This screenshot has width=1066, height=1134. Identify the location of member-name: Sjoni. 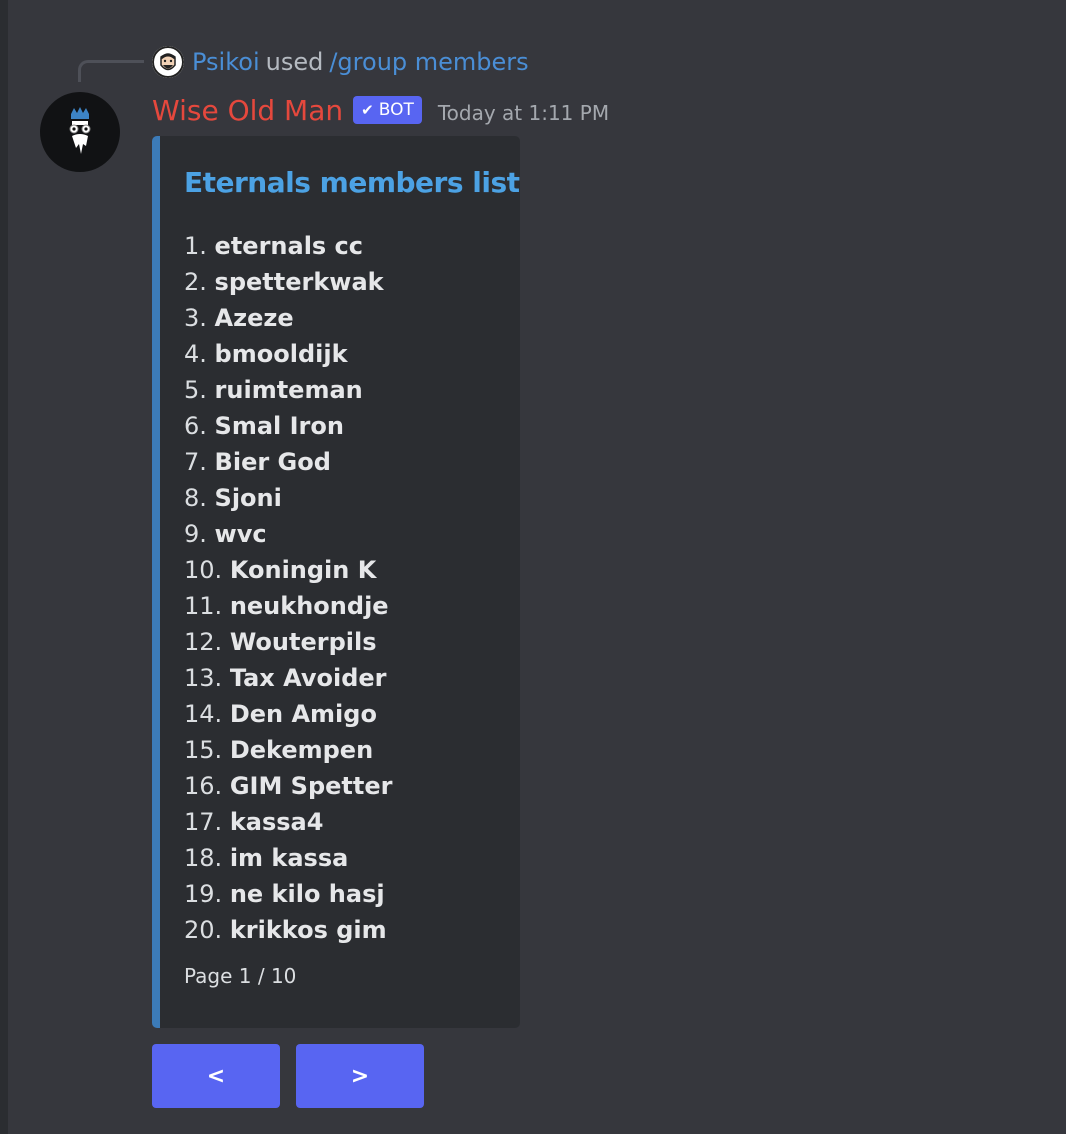
(248, 498).